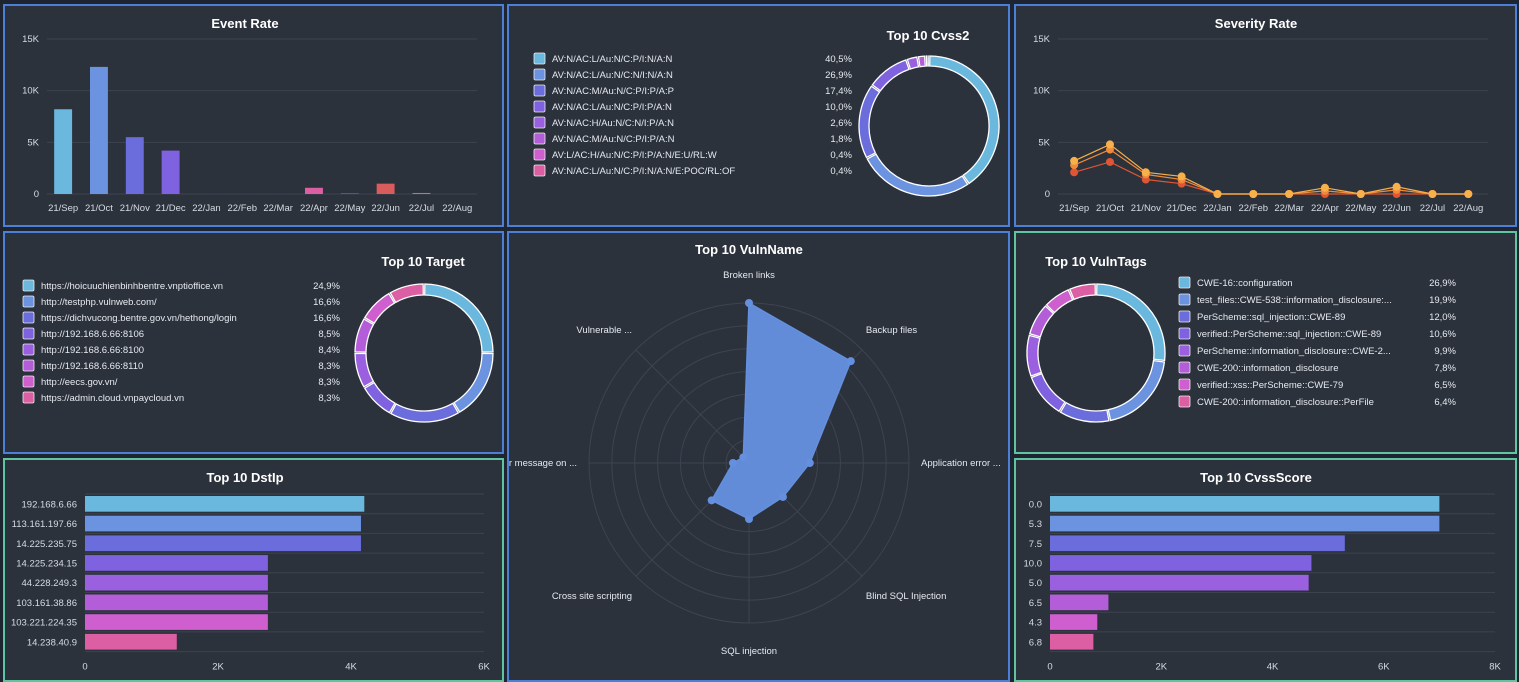 The width and height of the screenshot is (1519, 682). Describe the element at coordinates (218, 667) in the screenshot. I see `x-tick-label: 2K` at that location.